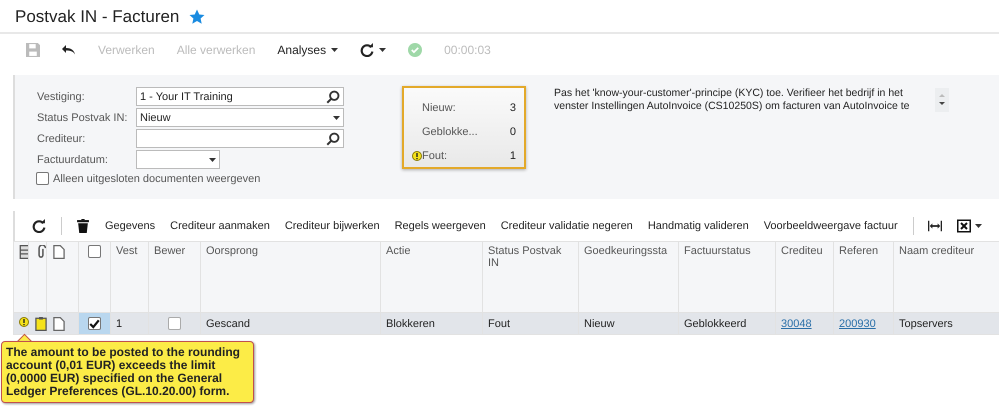 The width and height of the screenshot is (999, 412). What do you see at coordinates (61, 96) in the screenshot?
I see `field-label: Vestiging:` at bounding box center [61, 96].